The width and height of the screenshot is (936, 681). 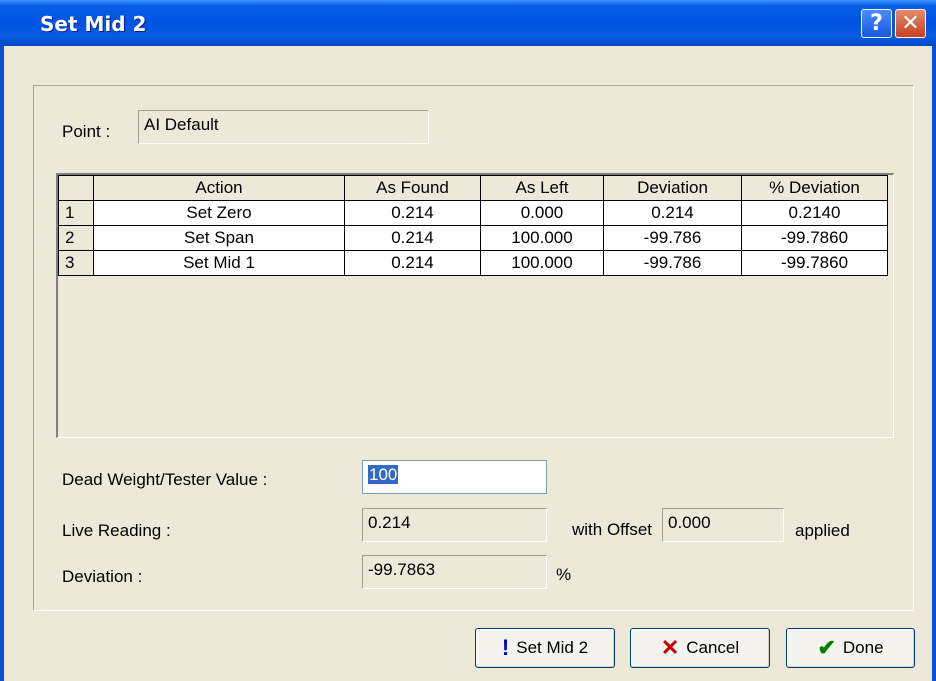 I want to click on window-border-right, so click(x=934, y=363).